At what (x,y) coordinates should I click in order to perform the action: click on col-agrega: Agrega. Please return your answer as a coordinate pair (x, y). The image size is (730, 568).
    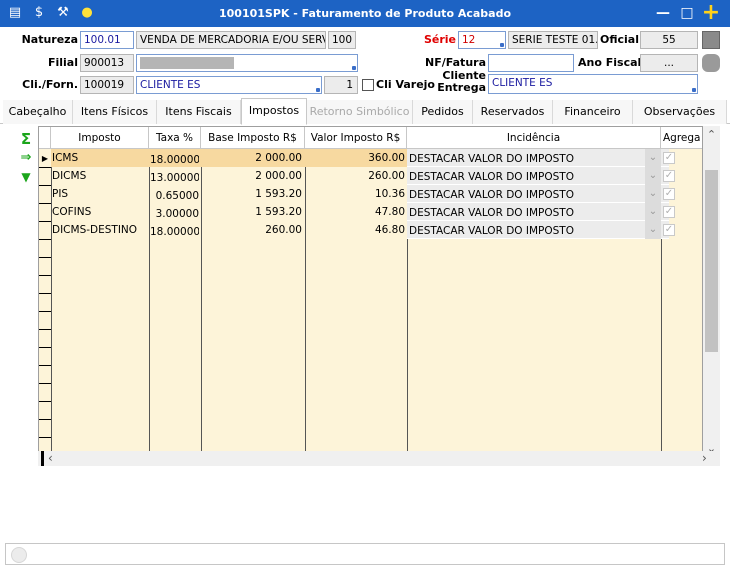
    Looking at the image, I should click on (681, 138).